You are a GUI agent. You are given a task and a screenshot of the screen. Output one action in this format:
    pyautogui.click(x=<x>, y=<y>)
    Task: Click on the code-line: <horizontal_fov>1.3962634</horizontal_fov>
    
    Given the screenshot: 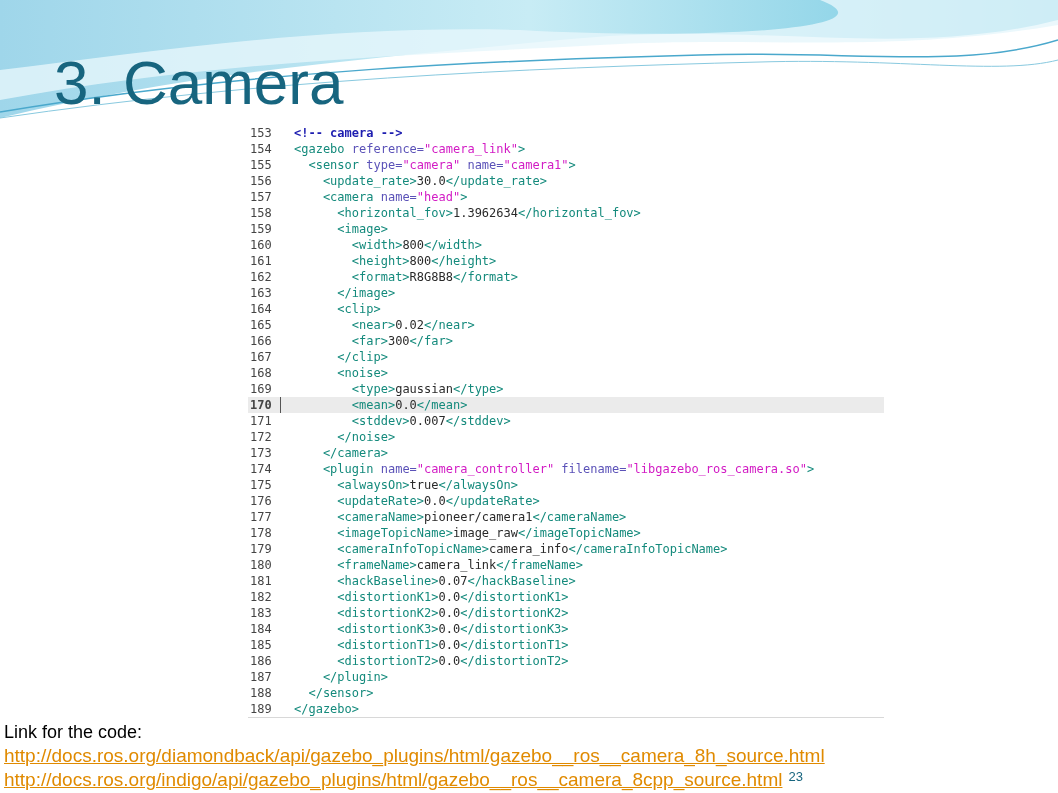 What is the action you would take?
    pyautogui.click(x=488, y=213)
    